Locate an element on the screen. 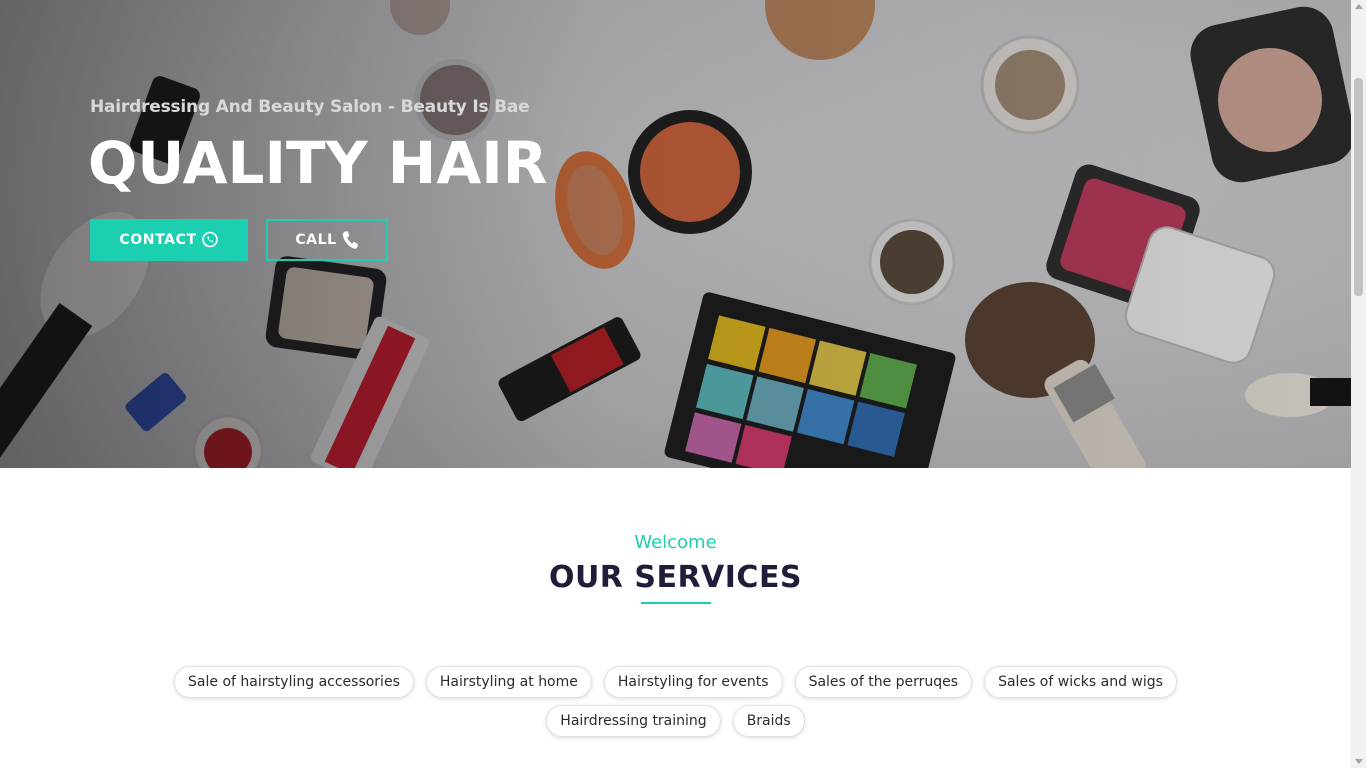 This screenshot has width=1366, height=768. call-button: CALL is located at coordinates (327, 240).